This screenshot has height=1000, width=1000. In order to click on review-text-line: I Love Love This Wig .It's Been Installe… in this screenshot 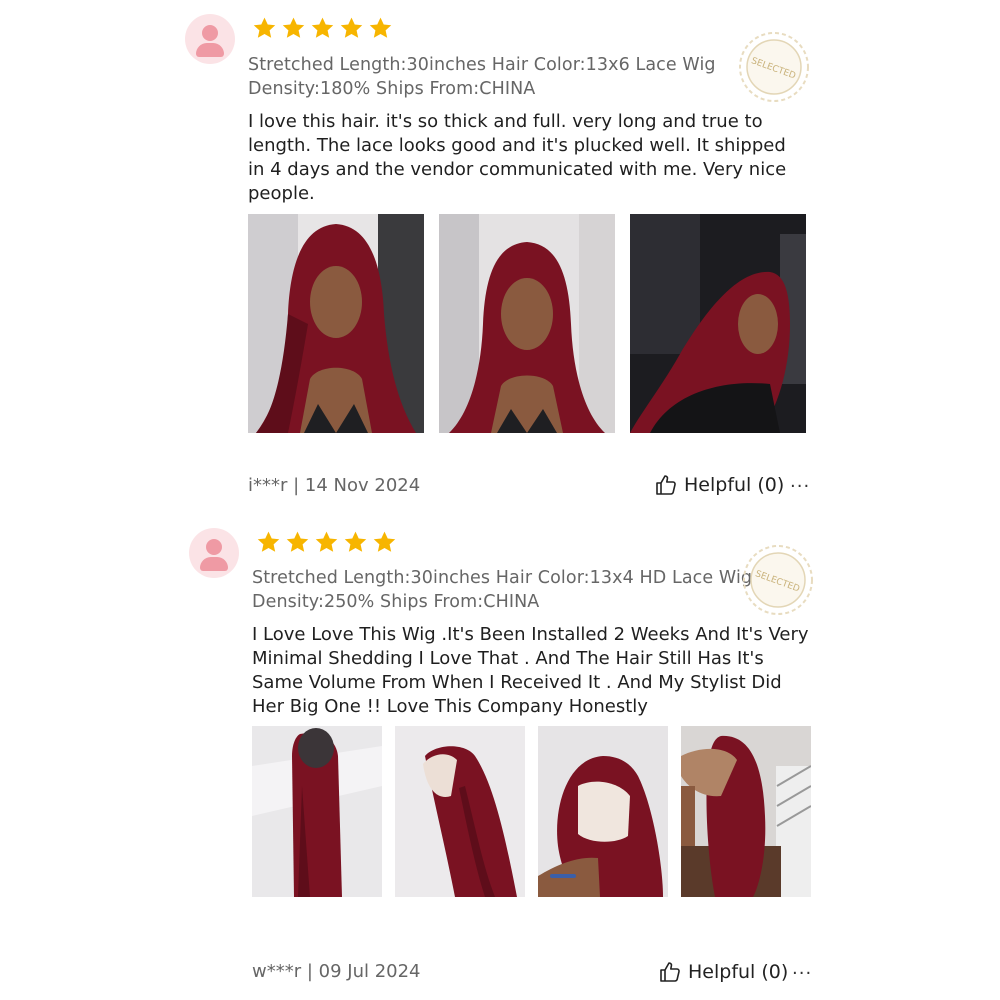, I will do `click(530, 634)`.